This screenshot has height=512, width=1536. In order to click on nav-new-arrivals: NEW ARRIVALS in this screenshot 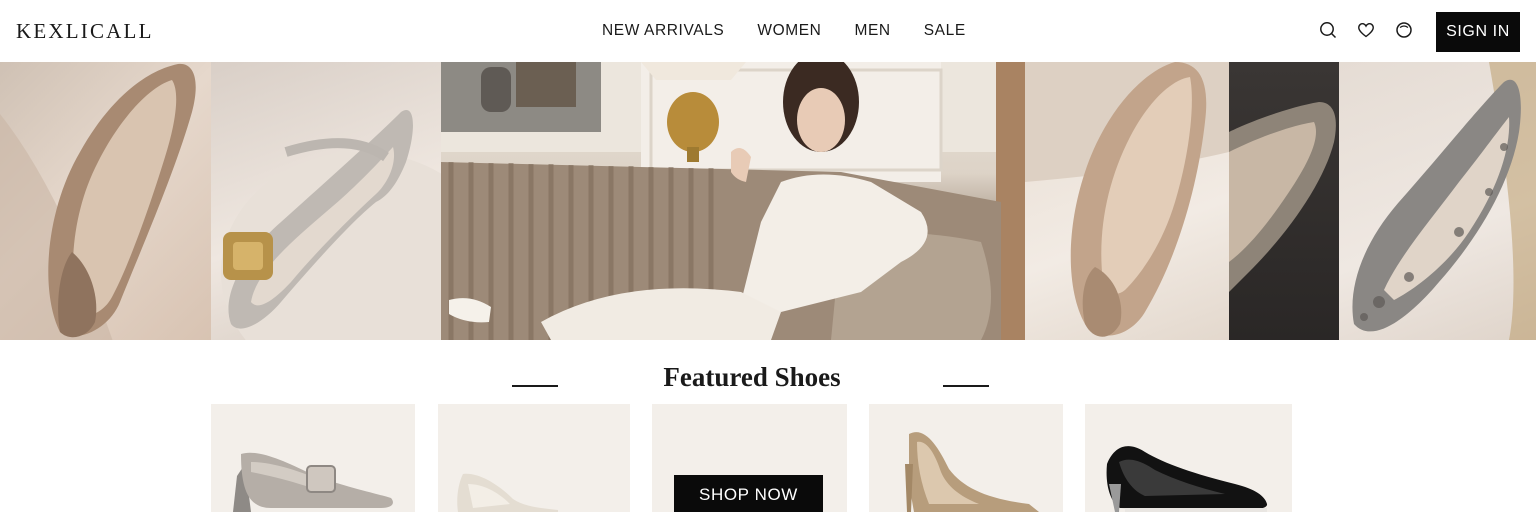, I will do `click(663, 31)`.